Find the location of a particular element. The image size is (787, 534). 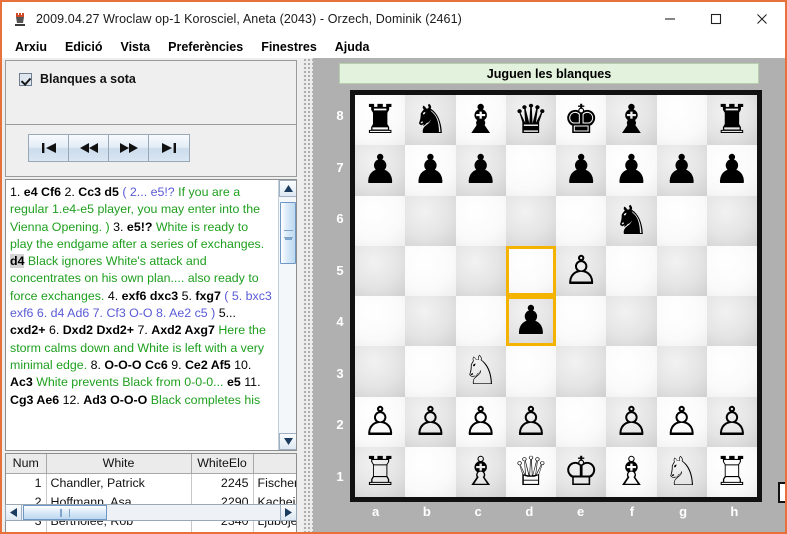

board-square-g3 is located at coordinates (681, 371).